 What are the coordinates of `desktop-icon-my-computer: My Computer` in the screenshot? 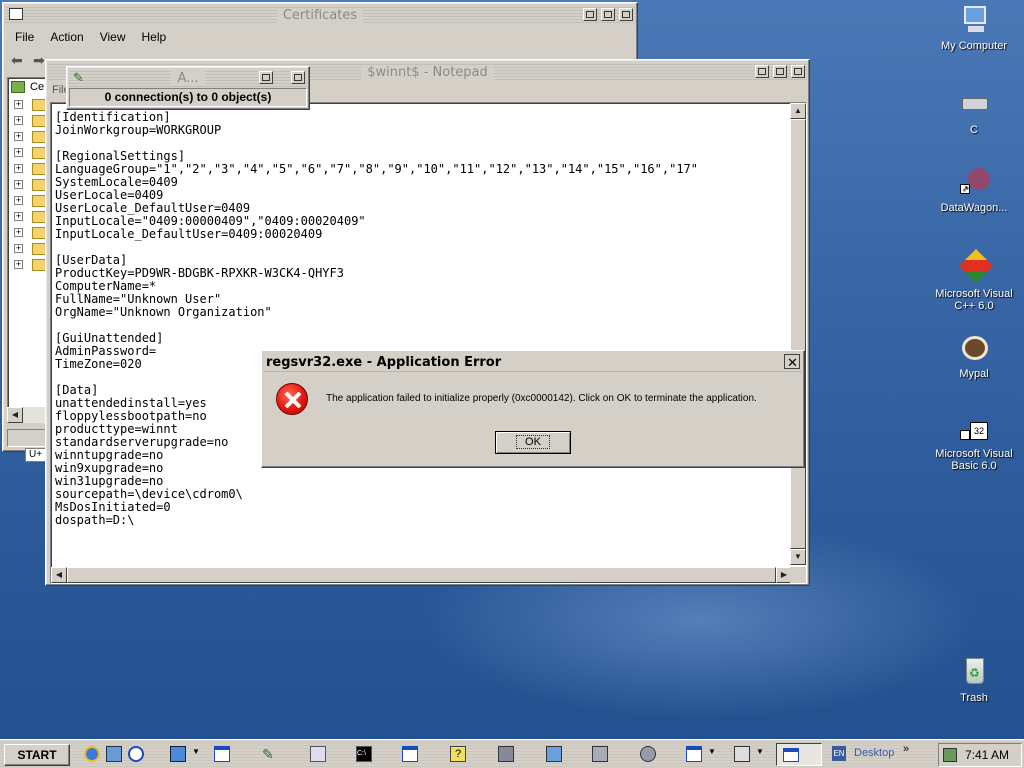 It's located at (974, 28).